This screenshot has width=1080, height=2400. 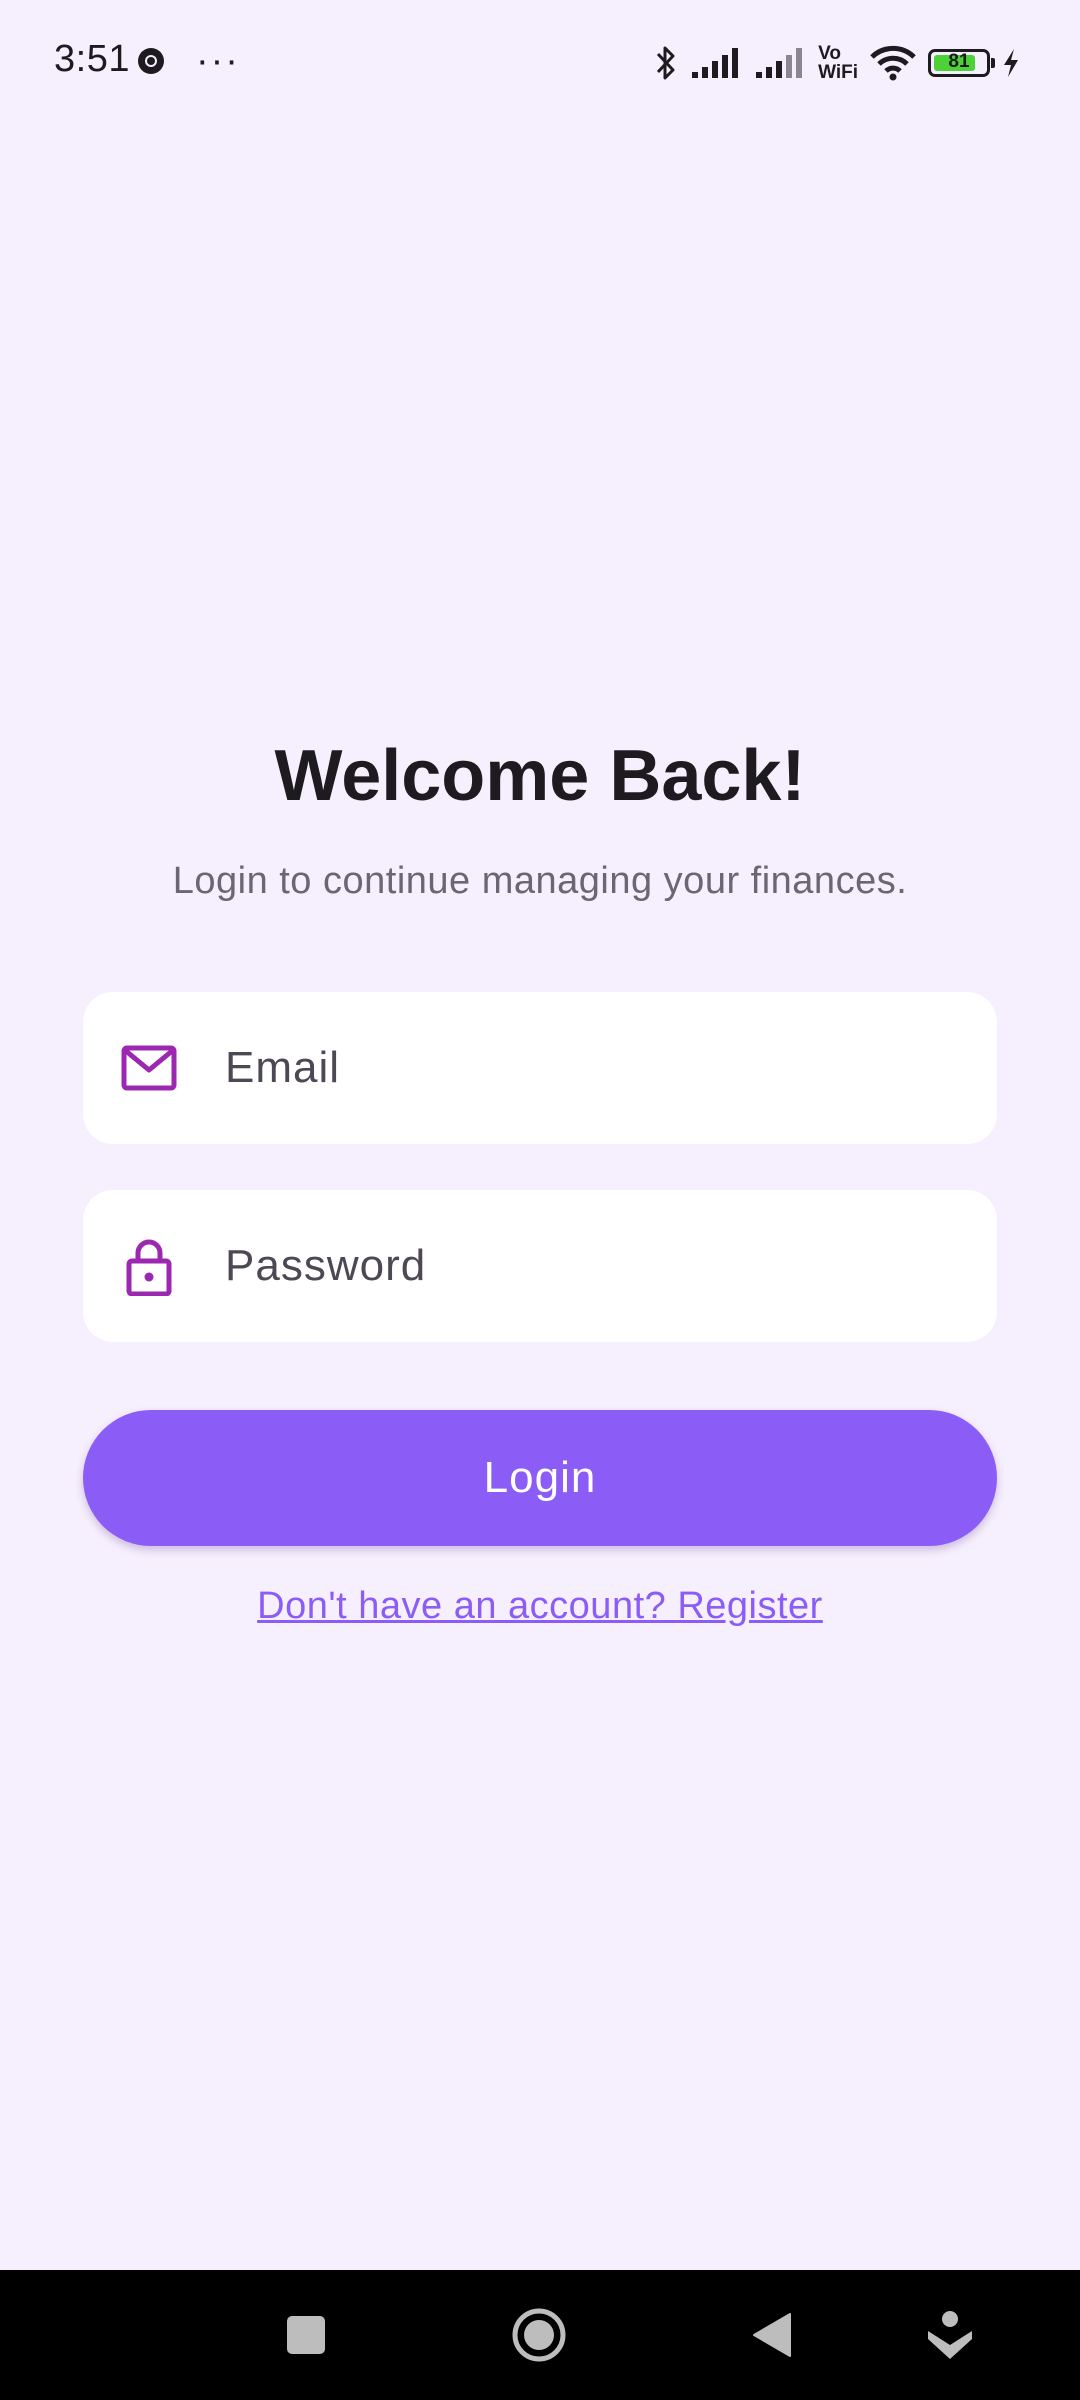 I want to click on email-field, so click(x=540, y=1068).